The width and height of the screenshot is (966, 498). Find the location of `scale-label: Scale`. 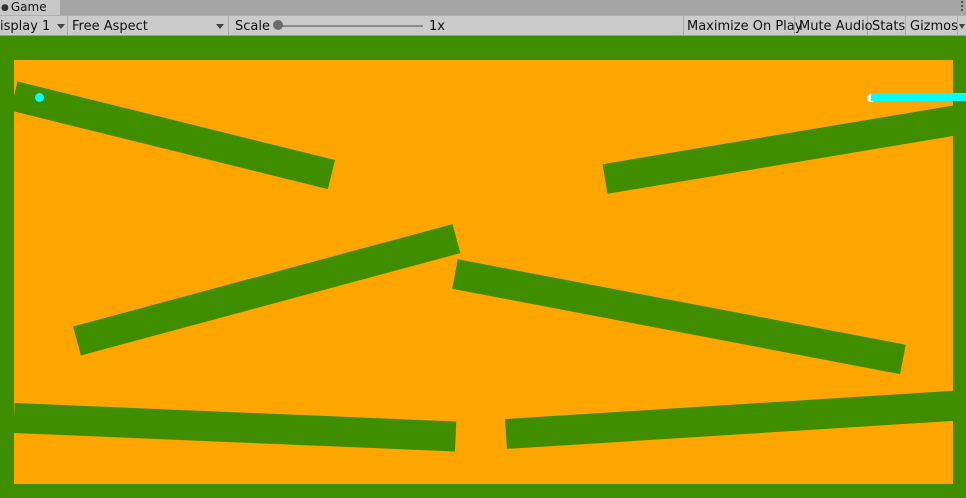

scale-label: Scale is located at coordinates (252, 26).